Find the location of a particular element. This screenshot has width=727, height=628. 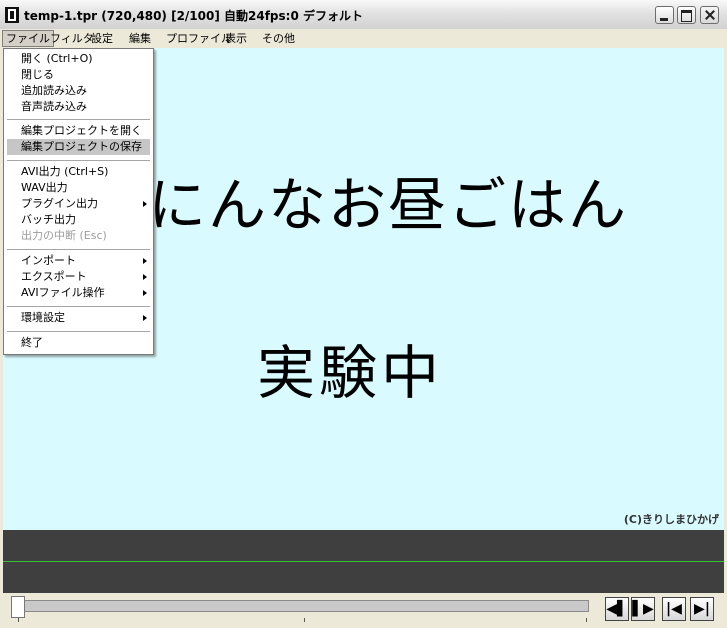

preview-text-line2: 実験中 is located at coordinates (350, 373).